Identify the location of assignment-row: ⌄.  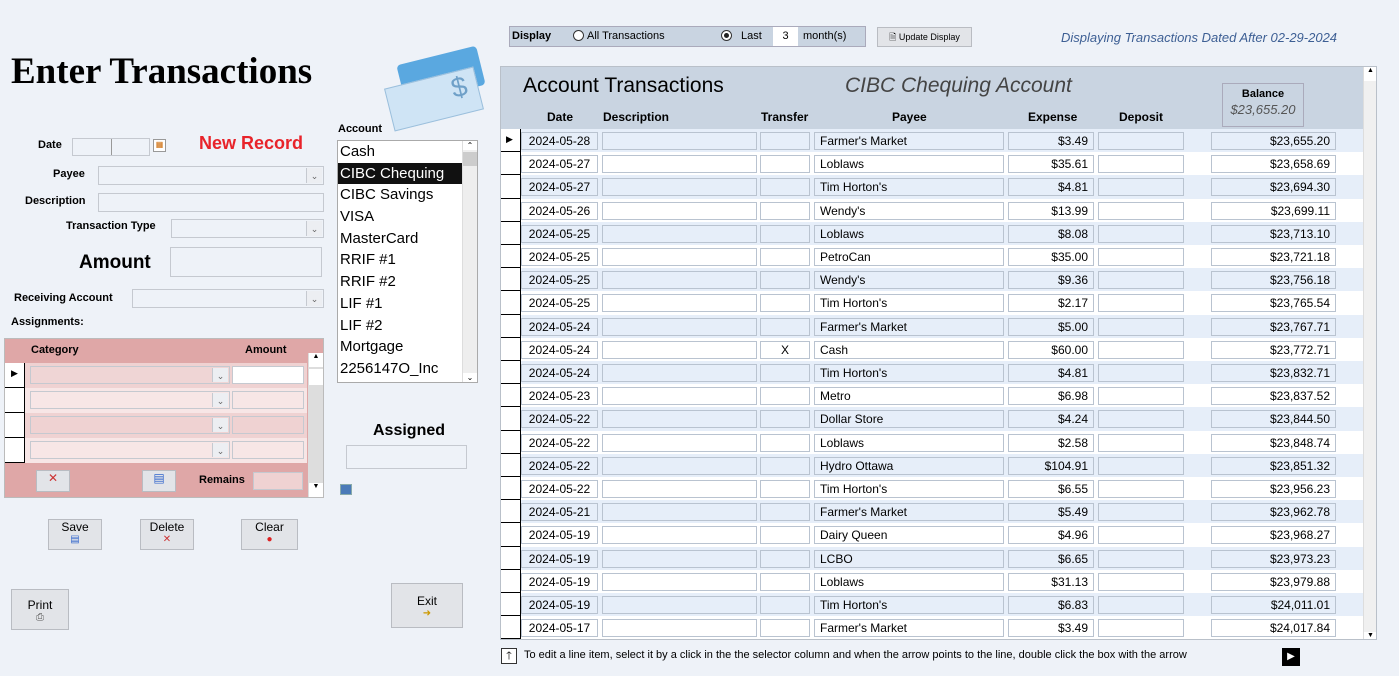
(156, 400).